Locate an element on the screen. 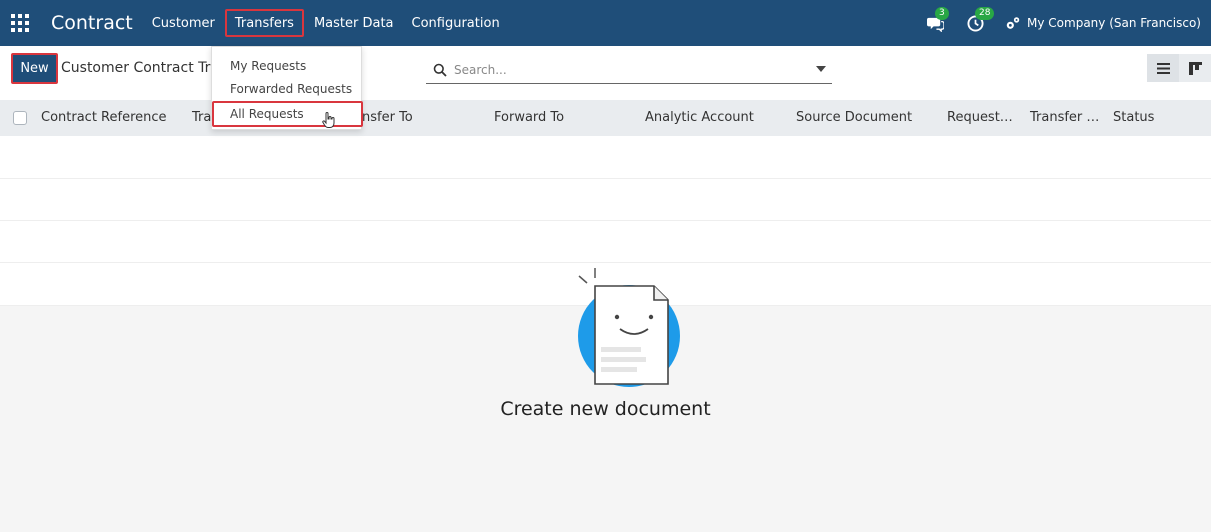 The image size is (1211, 532). column-forward-to: Forward To is located at coordinates (529, 117).